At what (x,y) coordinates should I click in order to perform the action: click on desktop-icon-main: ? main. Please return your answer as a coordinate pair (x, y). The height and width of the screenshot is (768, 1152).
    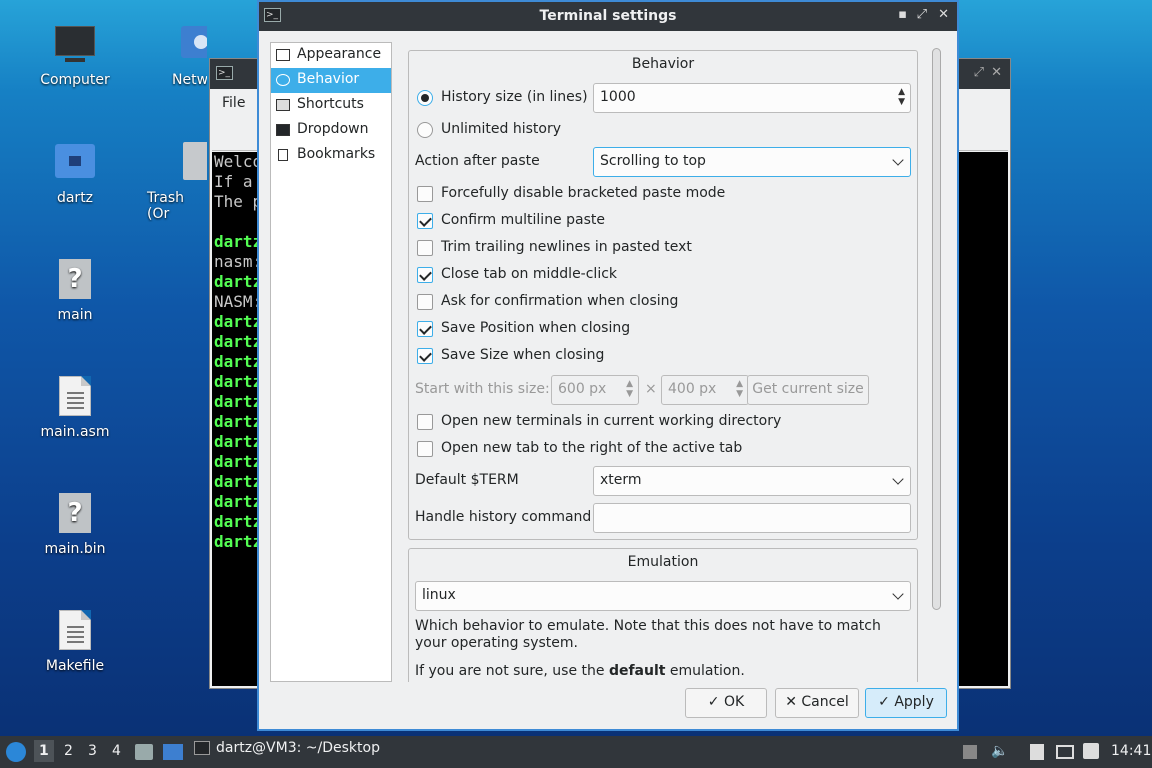
    Looking at the image, I should click on (75, 290).